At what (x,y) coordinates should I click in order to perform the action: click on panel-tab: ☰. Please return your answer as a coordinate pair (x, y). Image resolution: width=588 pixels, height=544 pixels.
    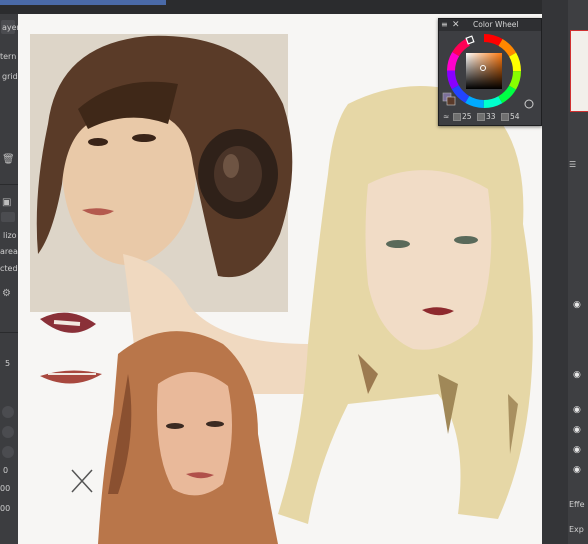
    Looking at the image, I should click on (572, 164).